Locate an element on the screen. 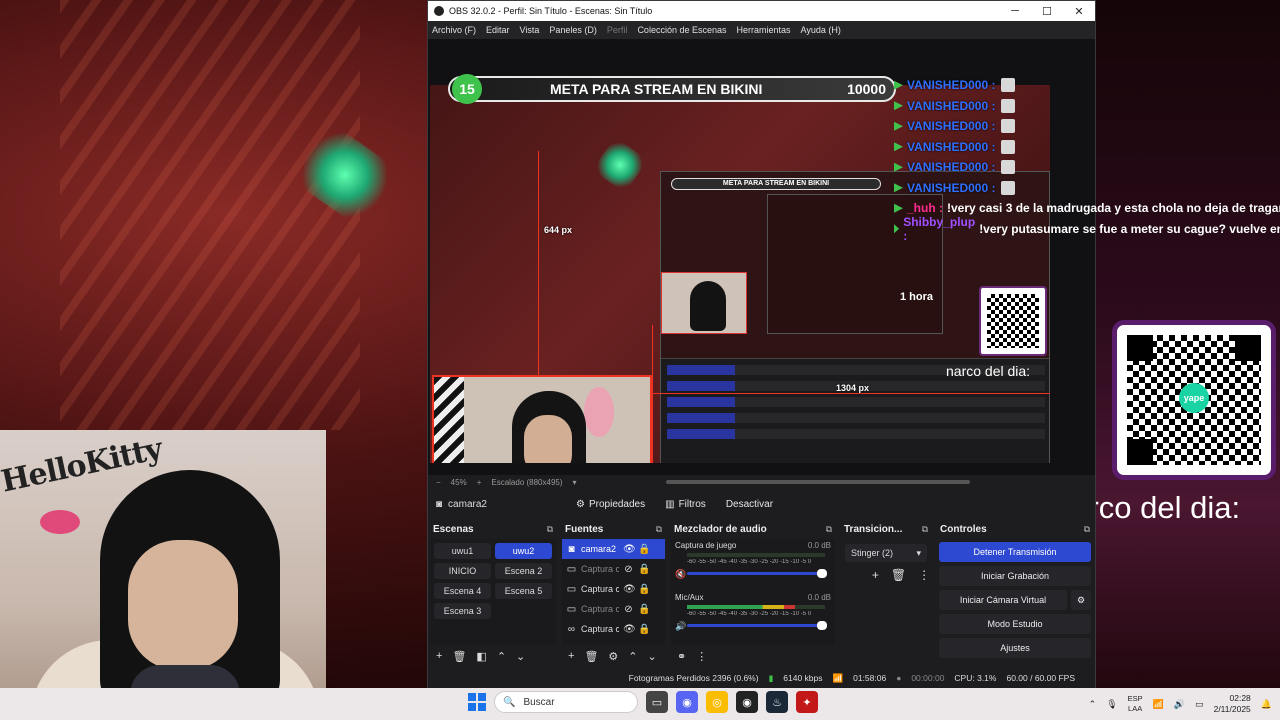 The width and height of the screenshot is (1280, 720). language-indicator: ESP LAA is located at coordinates (1135, 704).